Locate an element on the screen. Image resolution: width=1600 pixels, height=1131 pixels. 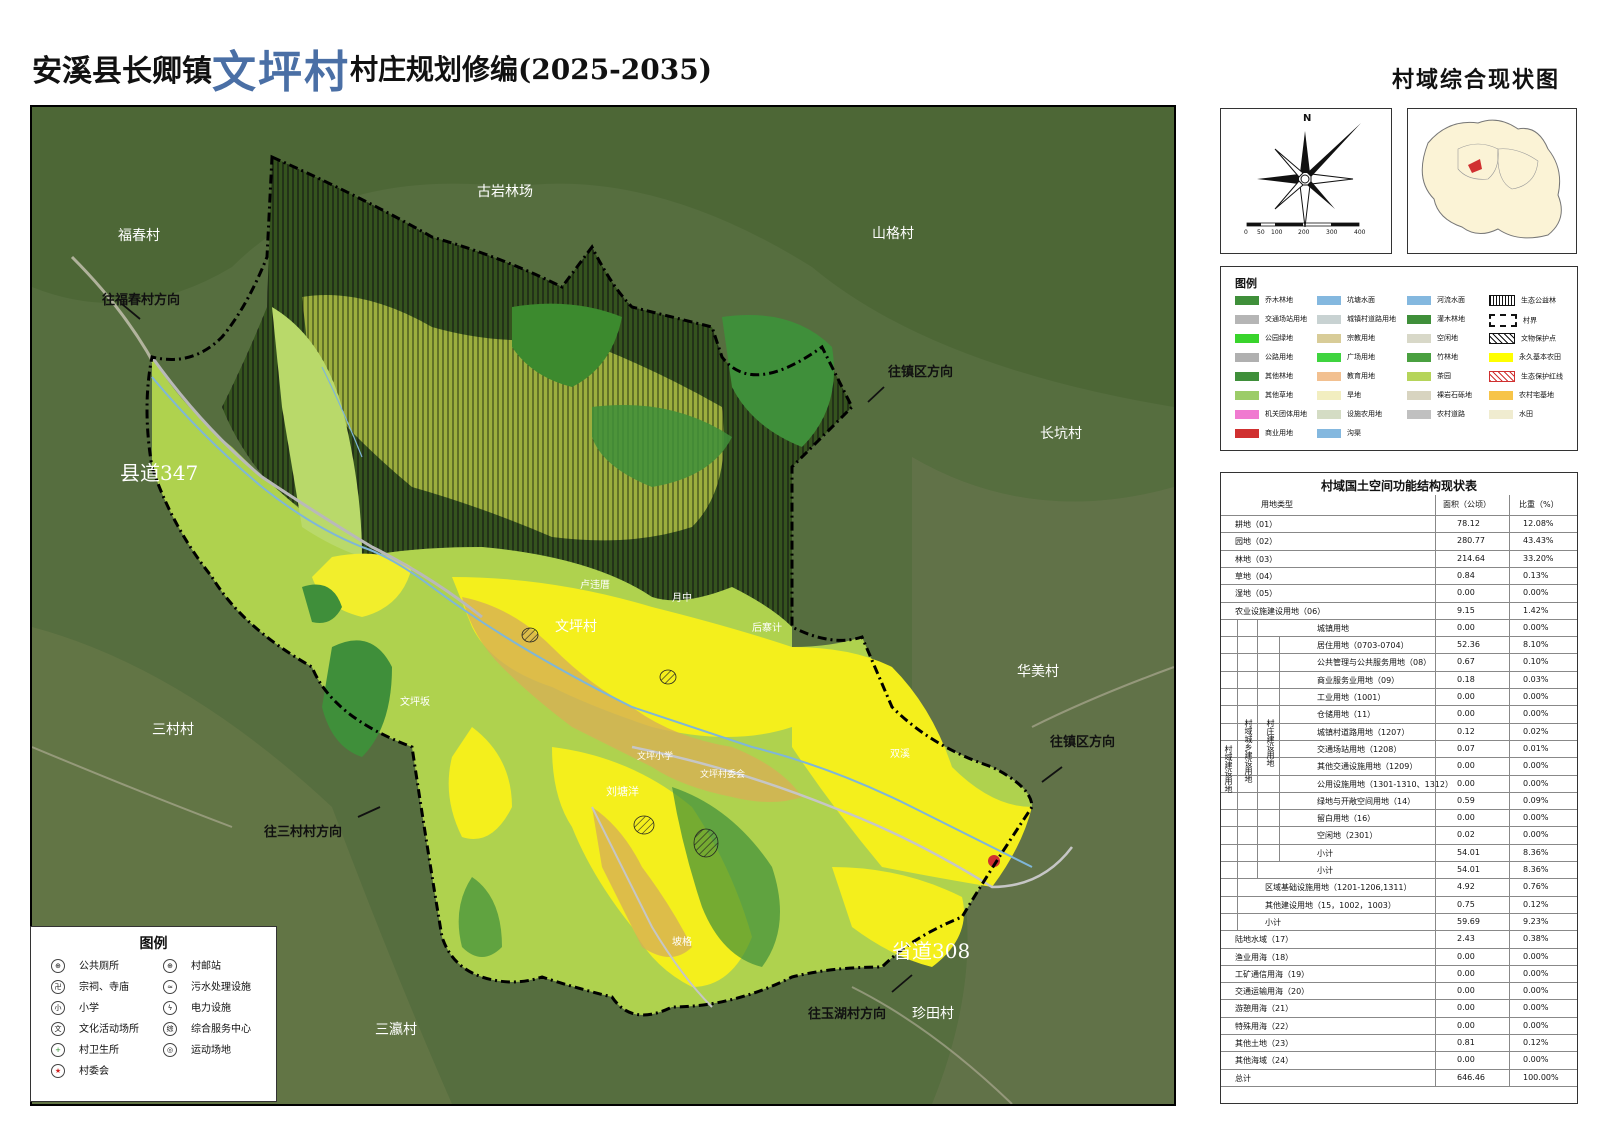
facility-legend-item: ⊕ 村邮站 is located at coordinates (192, 965).